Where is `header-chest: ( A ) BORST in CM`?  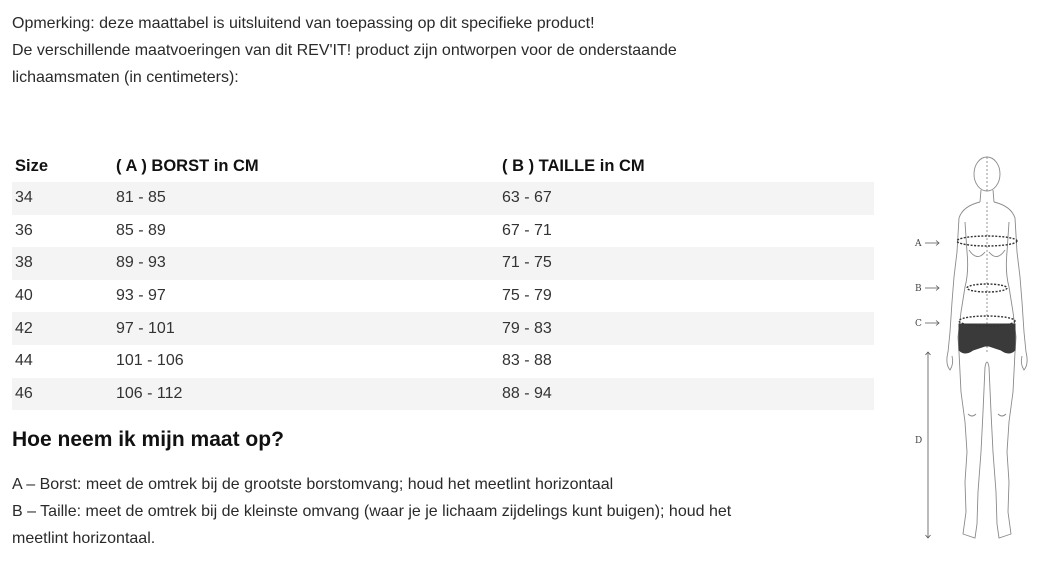
header-chest: ( A ) BORST in CM is located at coordinates (187, 165).